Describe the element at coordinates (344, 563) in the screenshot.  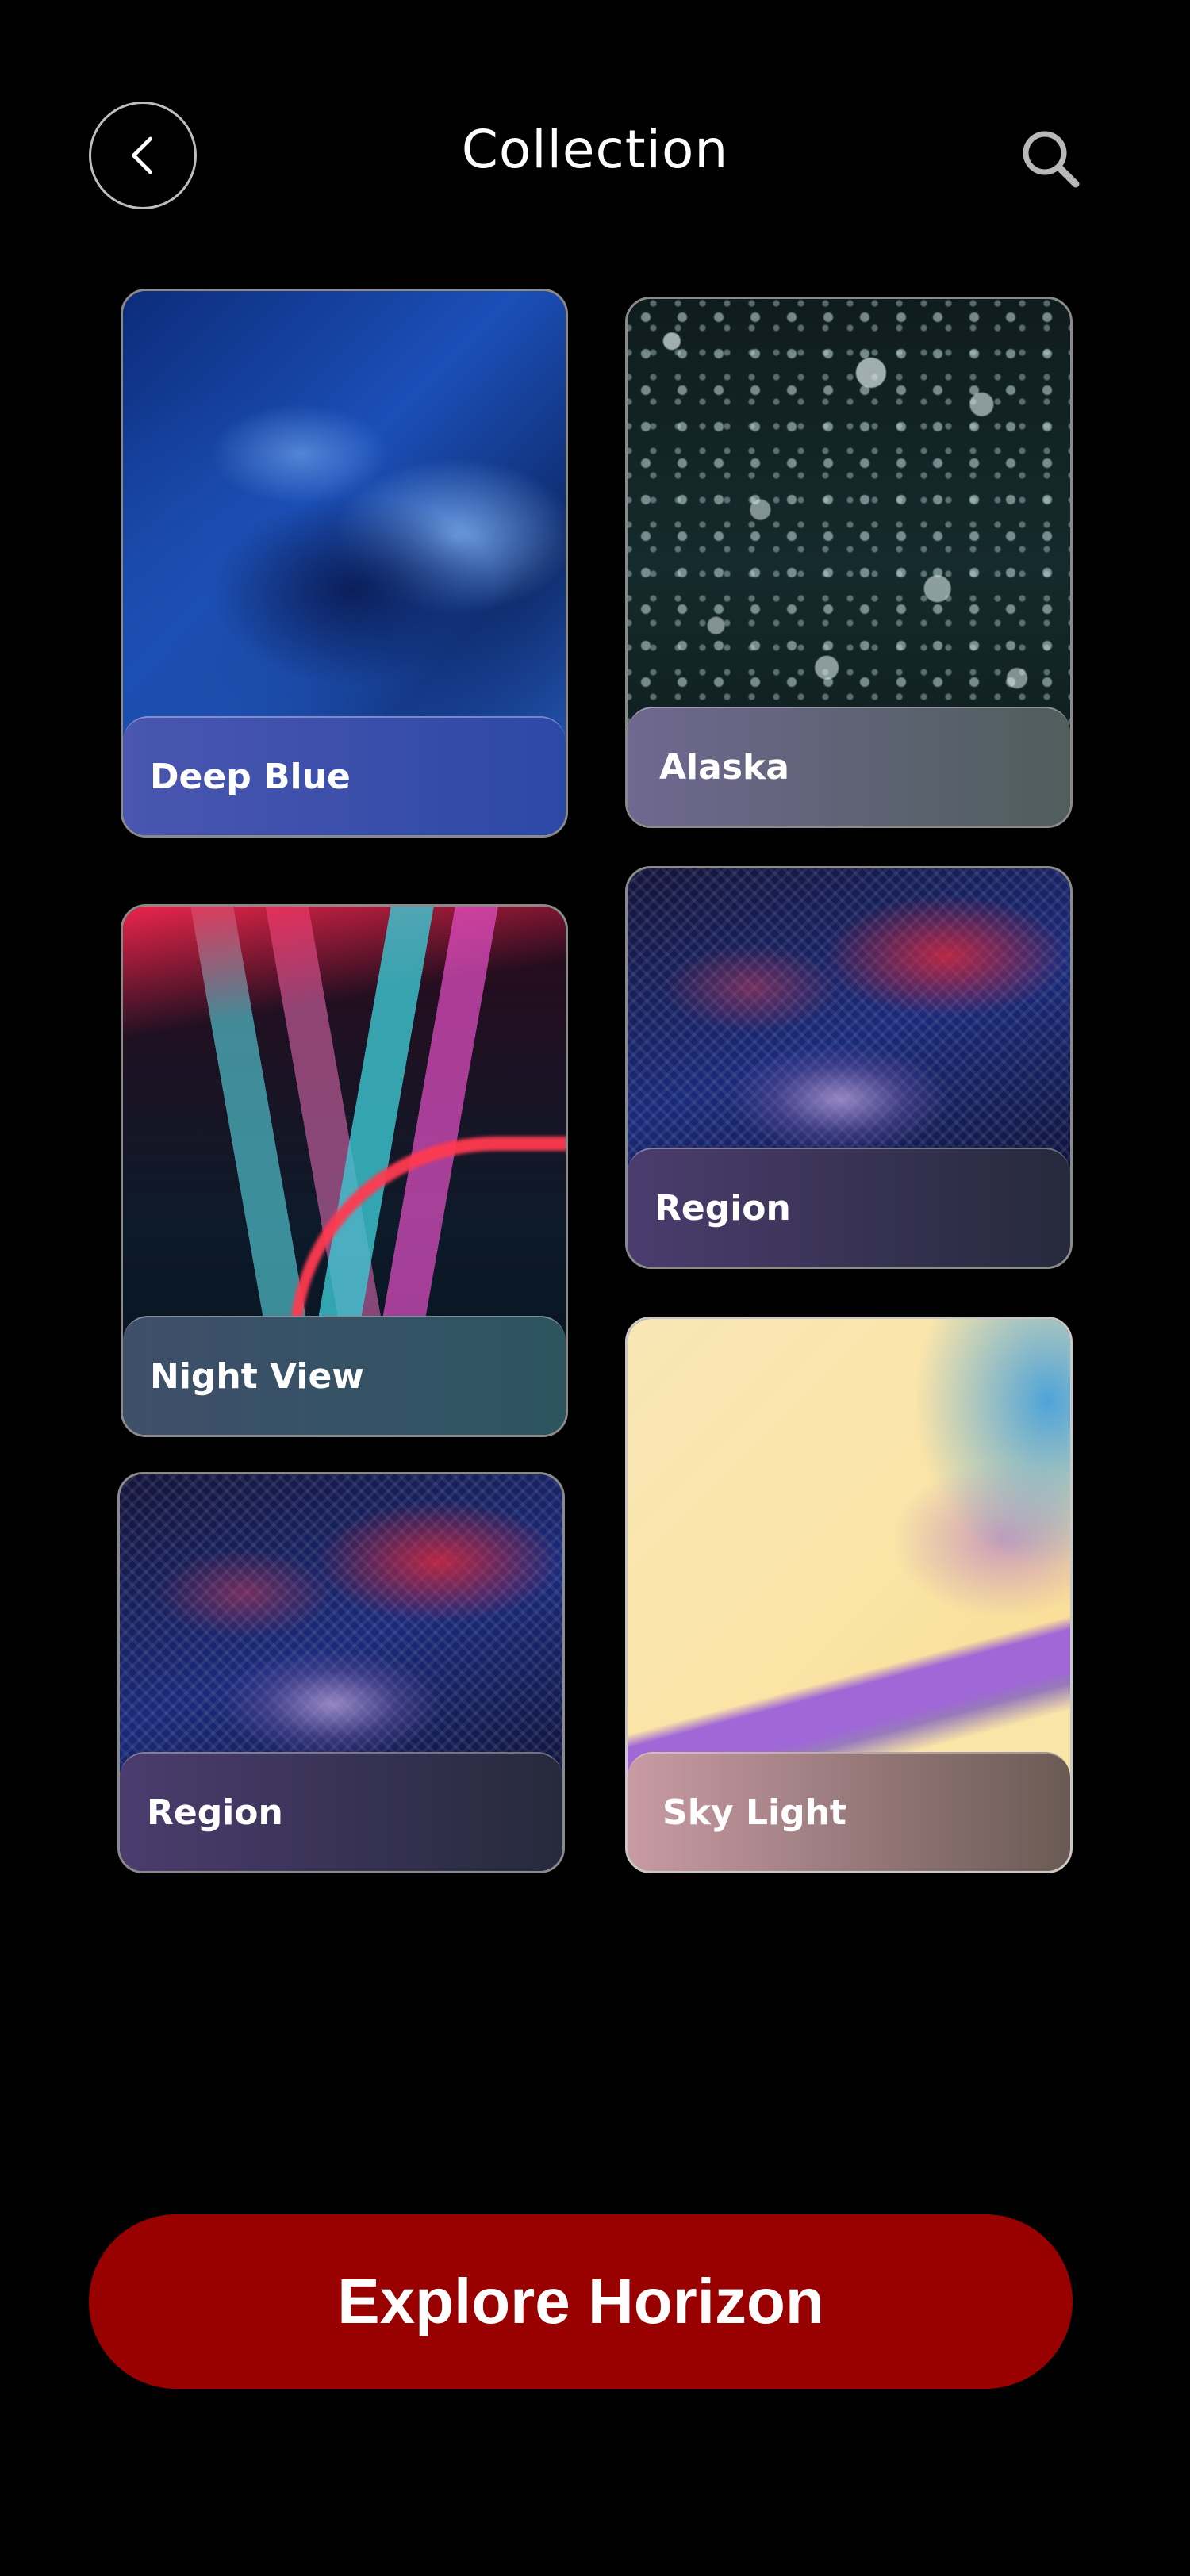
I see `card-deep-blue: Deep Blue` at that location.